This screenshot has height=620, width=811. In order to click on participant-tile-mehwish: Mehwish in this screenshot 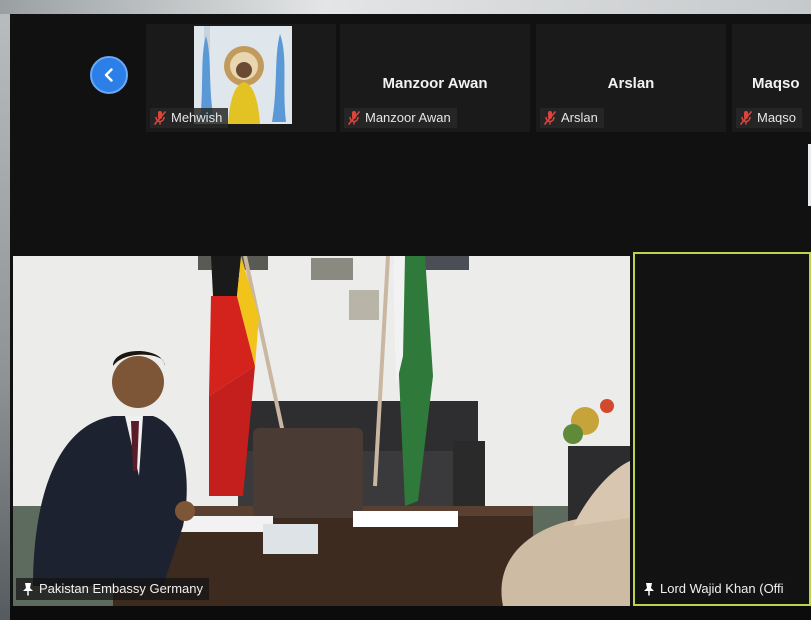, I will do `click(241, 78)`.